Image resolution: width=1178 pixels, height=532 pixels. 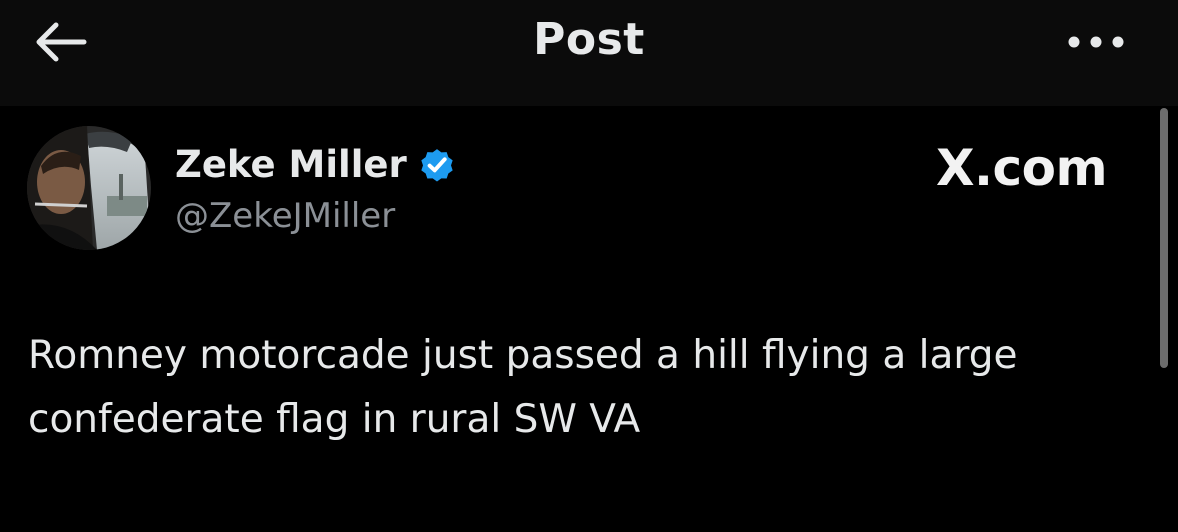 What do you see at coordinates (437, 165) in the screenshot?
I see `verified-badge-icon` at bounding box center [437, 165].